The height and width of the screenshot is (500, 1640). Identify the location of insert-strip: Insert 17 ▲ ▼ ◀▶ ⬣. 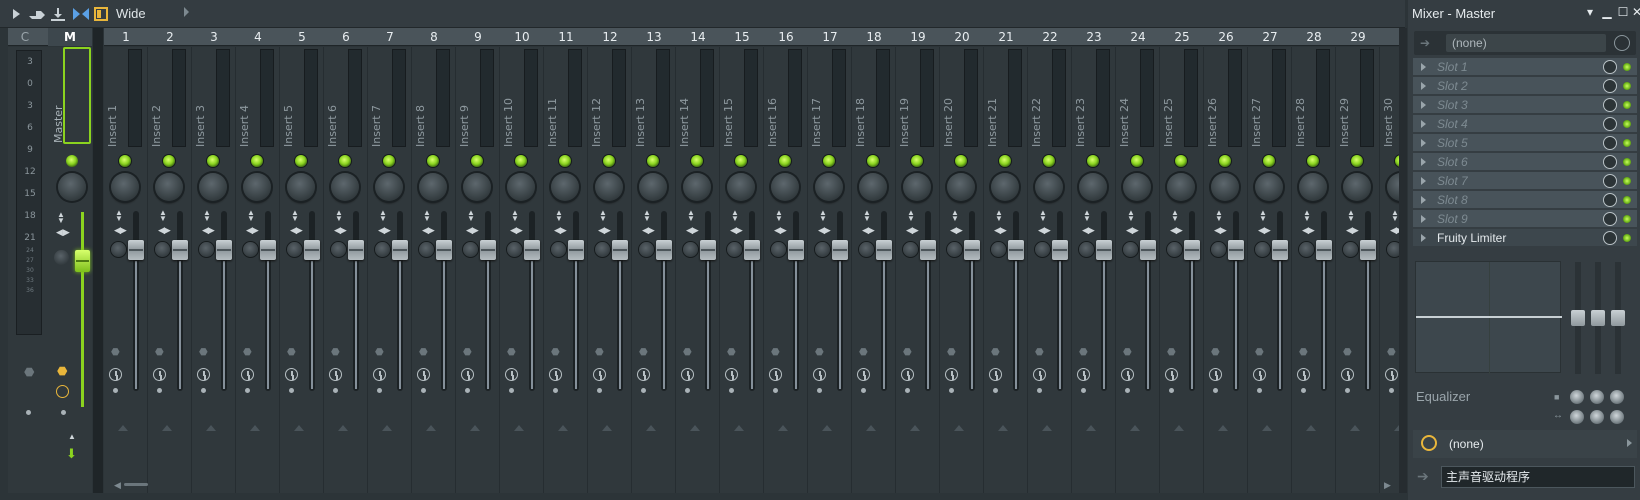
(830, 270).